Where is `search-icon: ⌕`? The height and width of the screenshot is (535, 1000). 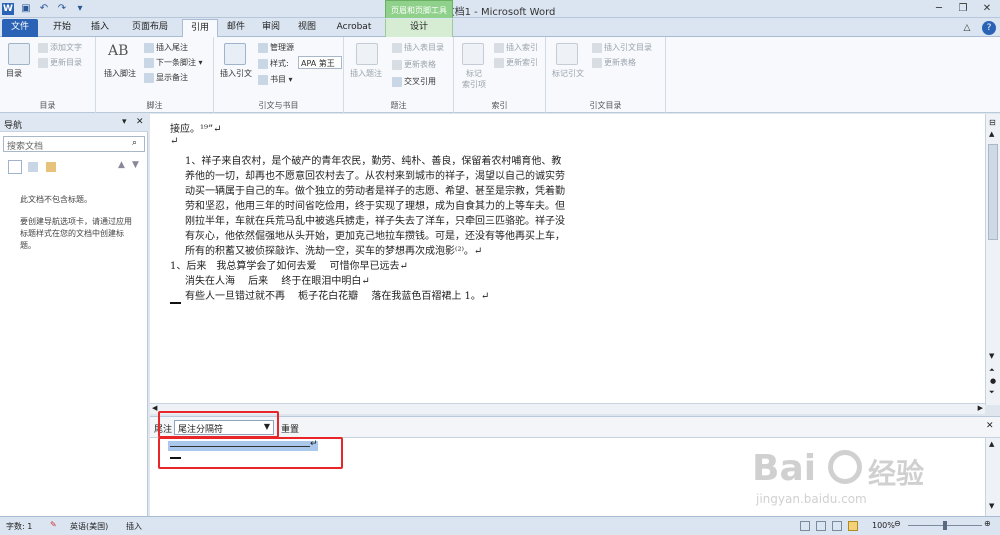
search-icon: ⌕ is located at coordinates (134, 143).